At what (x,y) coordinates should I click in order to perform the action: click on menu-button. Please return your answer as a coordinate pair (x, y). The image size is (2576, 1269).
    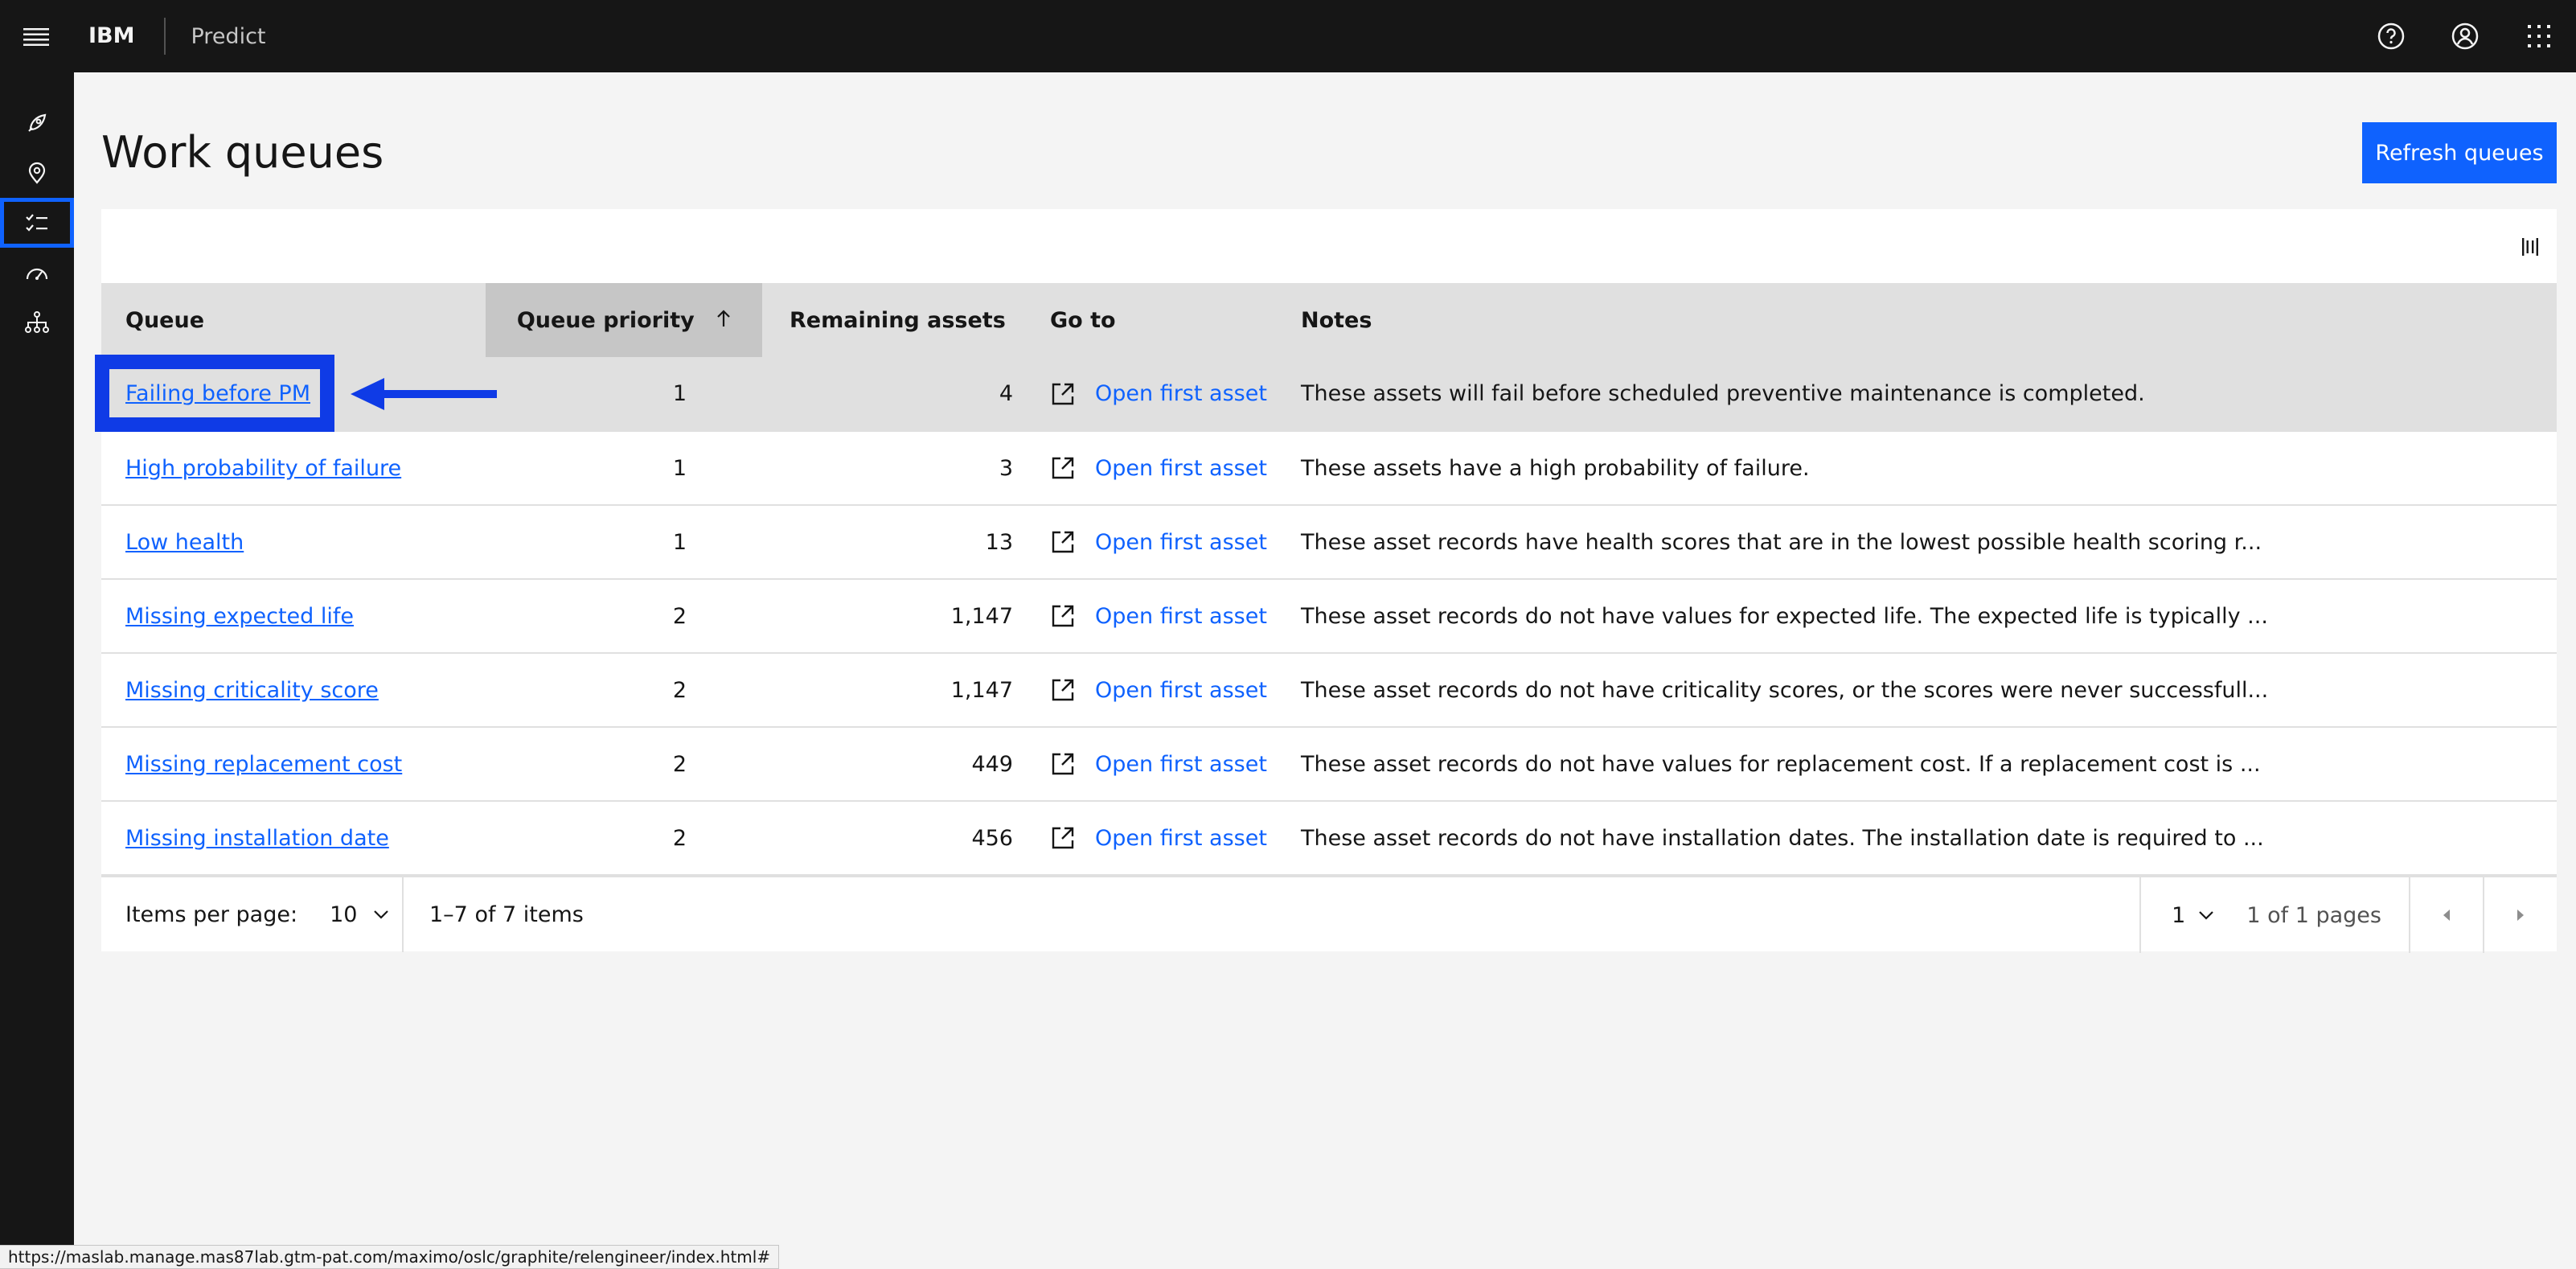
    Looking at the image, I should click on (36, 36).